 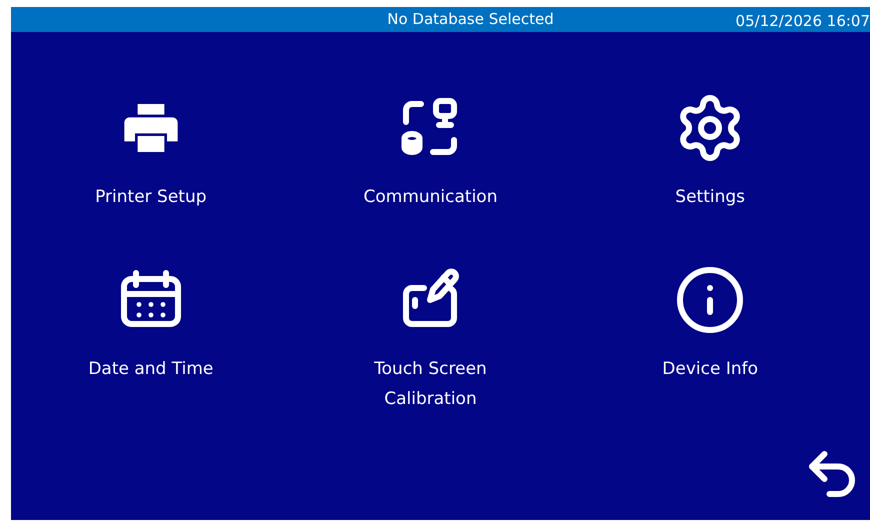 I want to click on menu-tile: Date and Time, so click(x=151, y=339).